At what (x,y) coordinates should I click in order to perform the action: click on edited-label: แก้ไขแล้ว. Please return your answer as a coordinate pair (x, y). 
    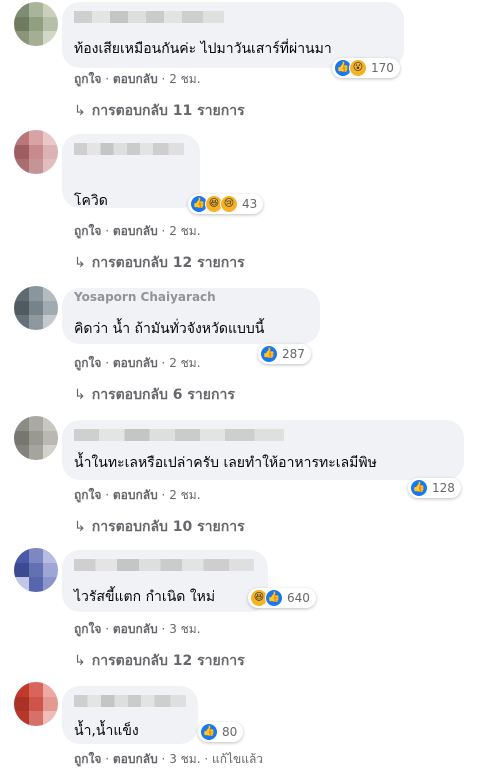
    Looking at the image, I should click on (237, 759).